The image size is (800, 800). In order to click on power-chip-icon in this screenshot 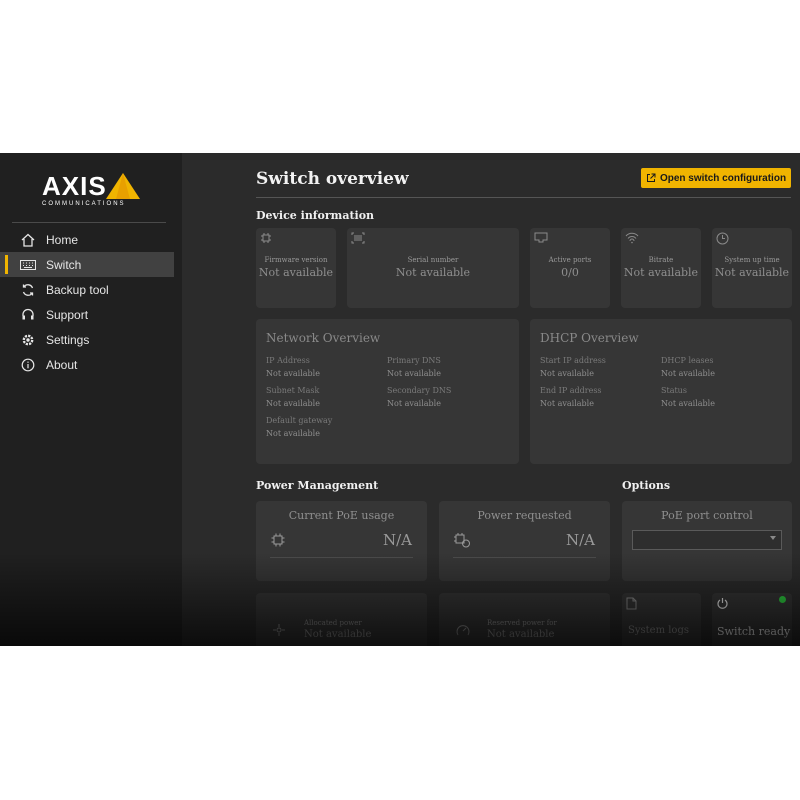, I will do `click(462, 540)`.